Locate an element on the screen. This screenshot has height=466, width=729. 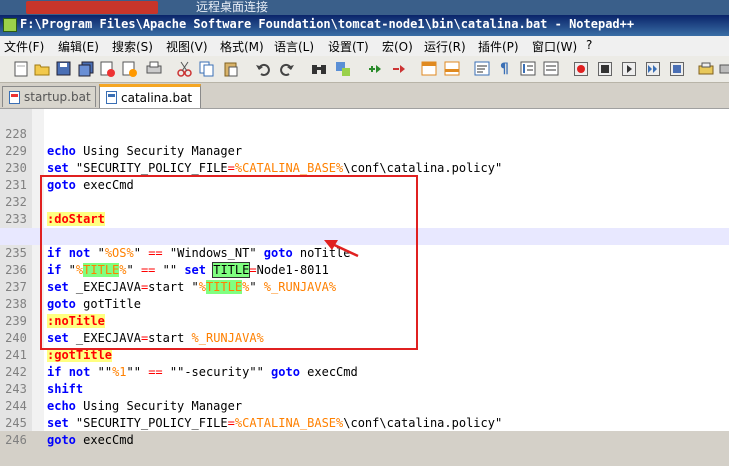
remote-desktop-bar: 远程桌面连接 is located at coordinates (364, 7).